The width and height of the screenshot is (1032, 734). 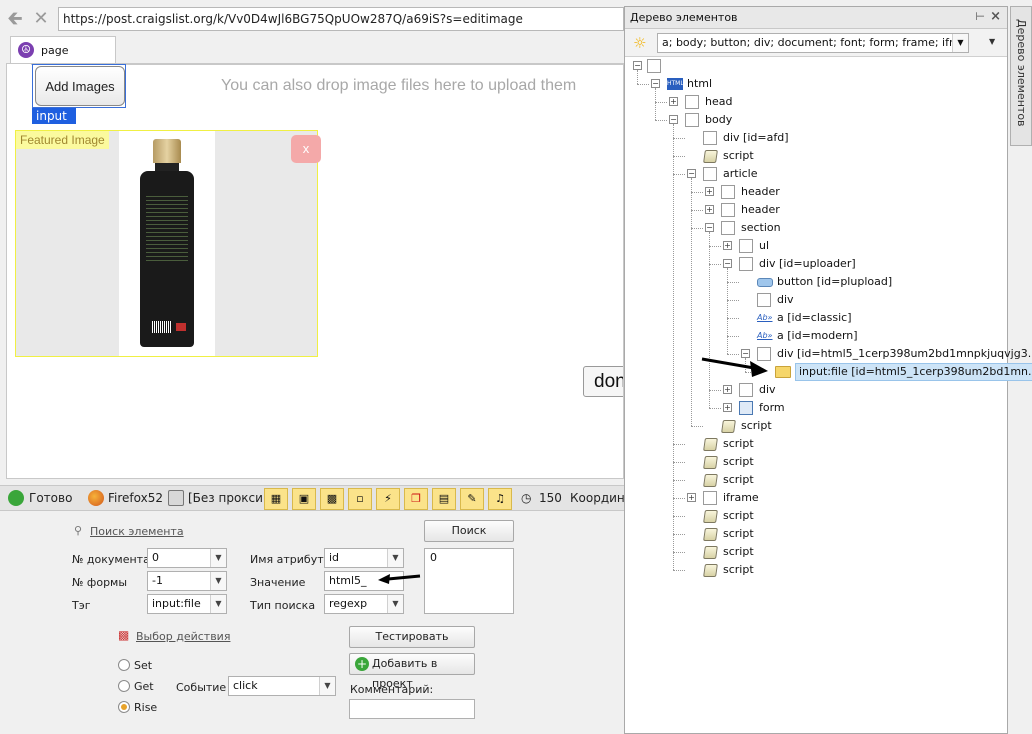 I want to click on proxy-status: [Без прокси], so click(x=228, y=498).